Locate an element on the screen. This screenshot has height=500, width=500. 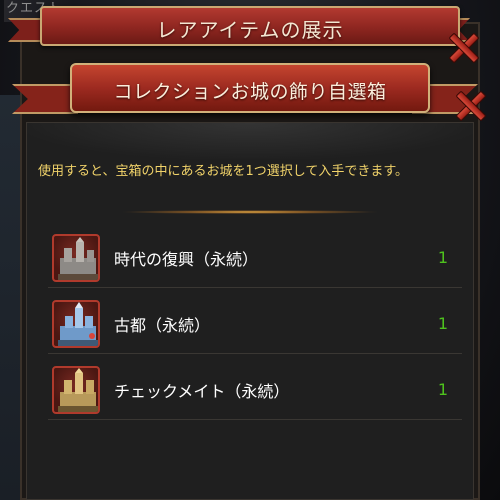
front-dialog-title-banner: コレクションお城の飾り自選箱 is located at coordinates (250, 88).